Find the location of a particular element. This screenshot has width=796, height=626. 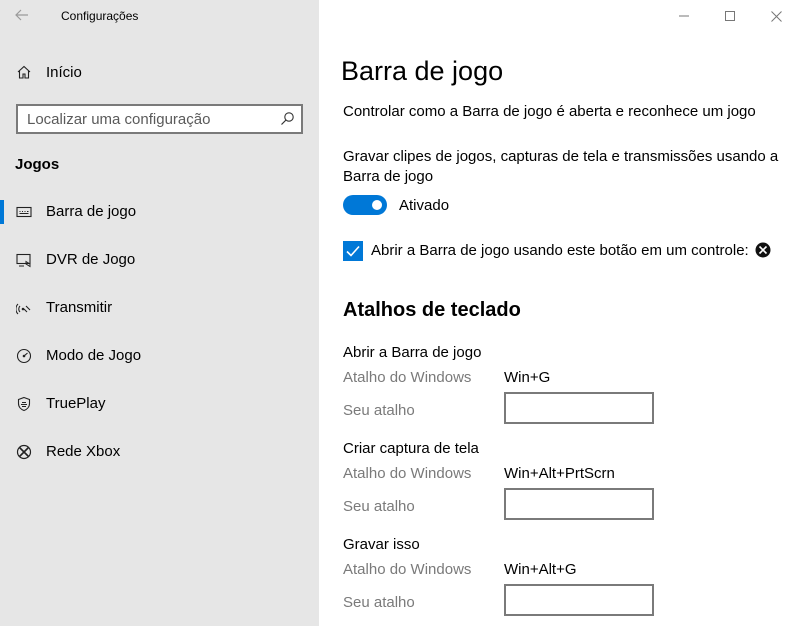

toggle-knob is located at coordinates (377, 205).